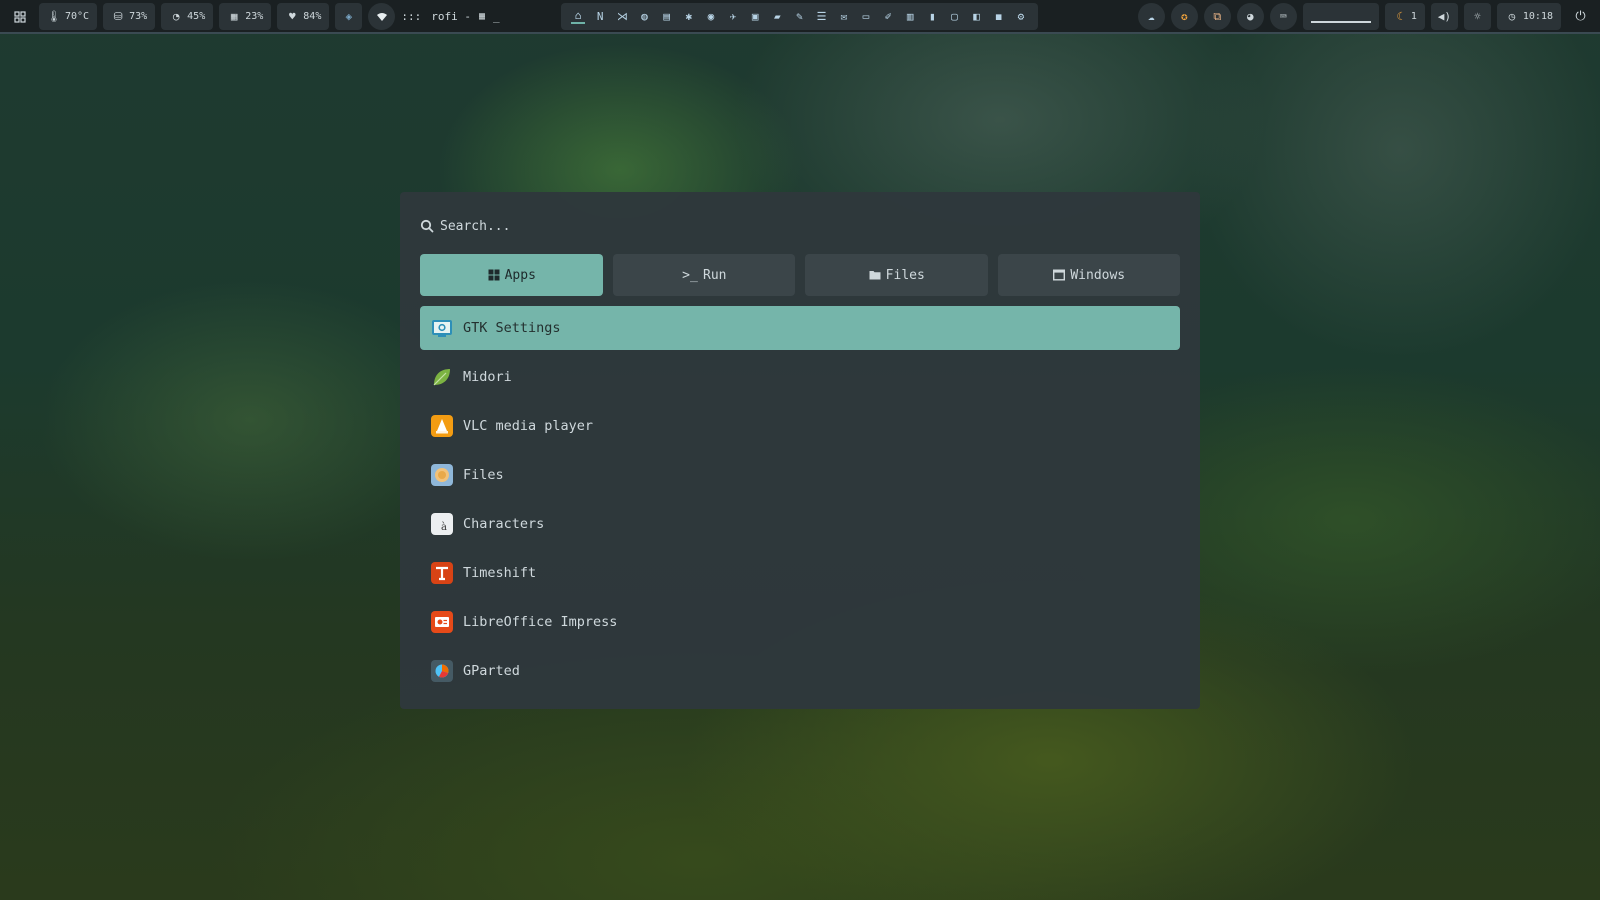 This screenshot has height=900, width=1600. What do you see at coordinates (19, 16) in the screenshot?
I see `launcher-button` at bounding box center [19, 16].